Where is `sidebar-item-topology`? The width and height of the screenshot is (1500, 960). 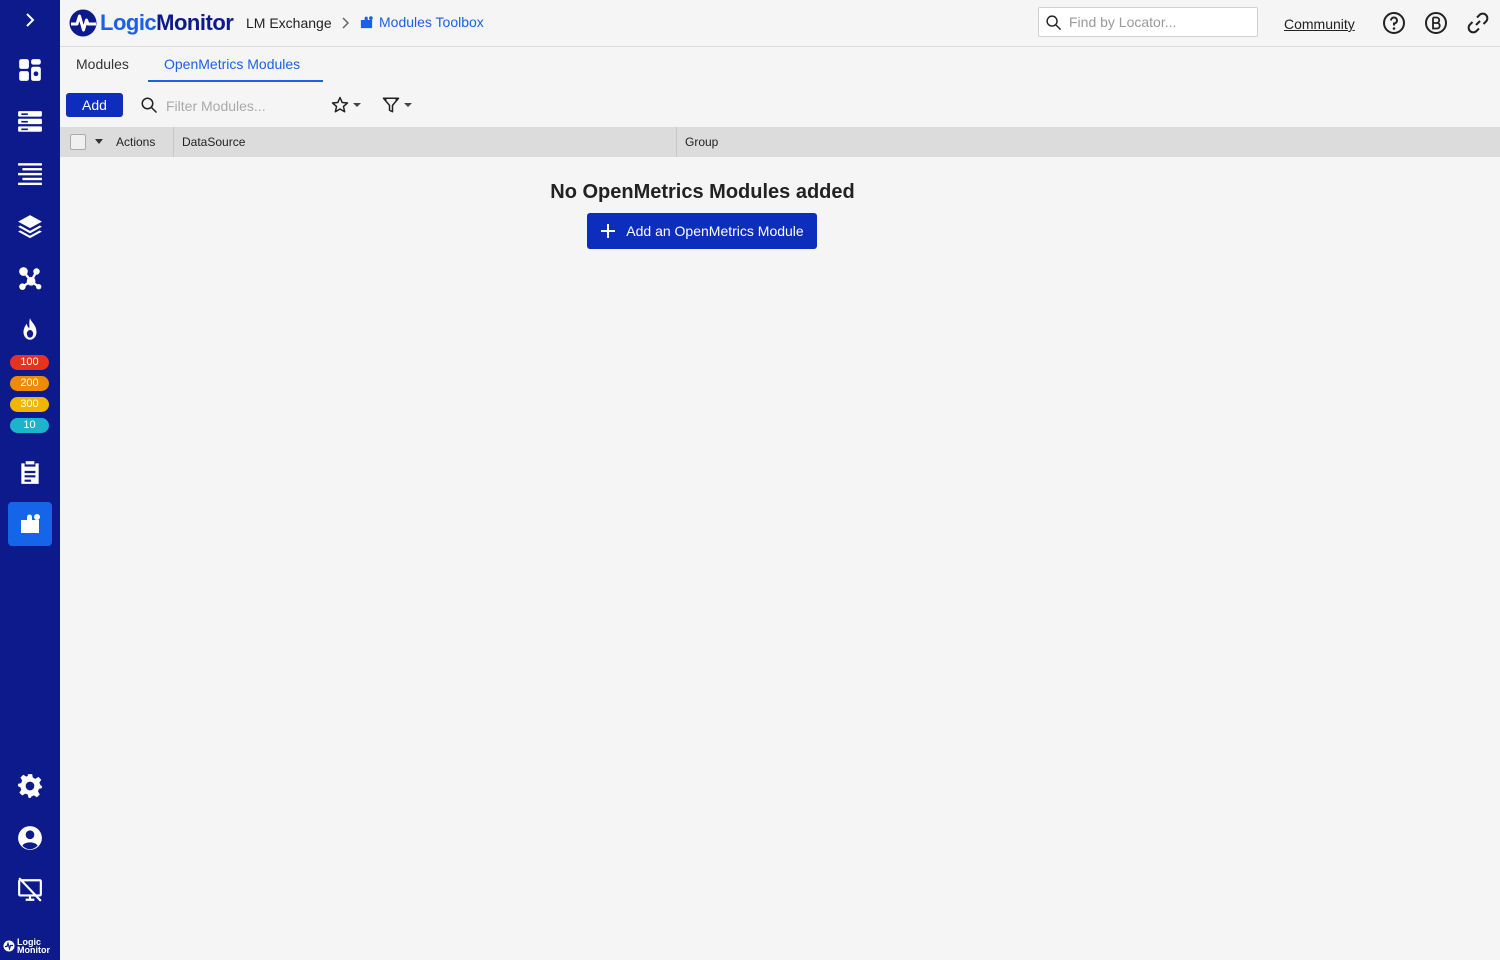
sidebar-item-topology is located at coordinates (30, 278).